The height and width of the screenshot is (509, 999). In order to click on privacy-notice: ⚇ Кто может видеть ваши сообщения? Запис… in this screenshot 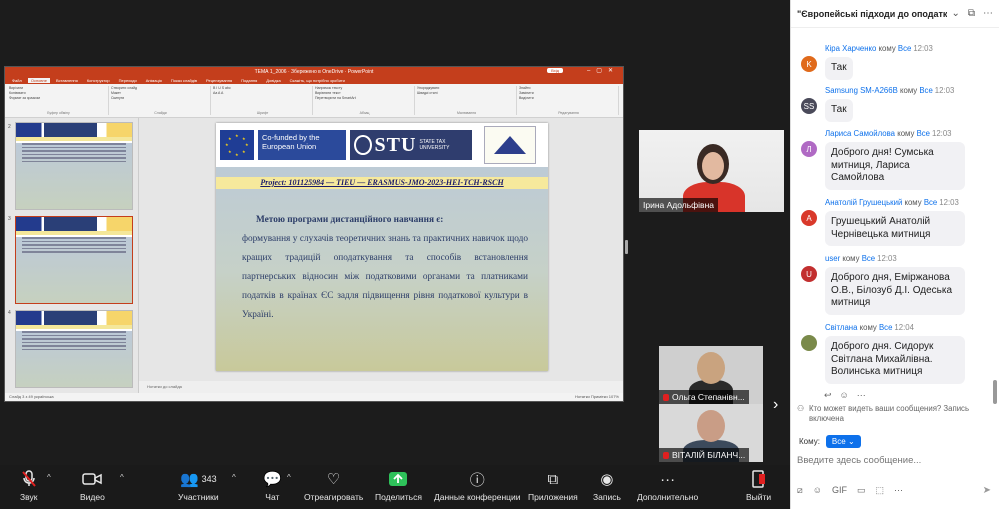, I will do `click(894, 414)`.